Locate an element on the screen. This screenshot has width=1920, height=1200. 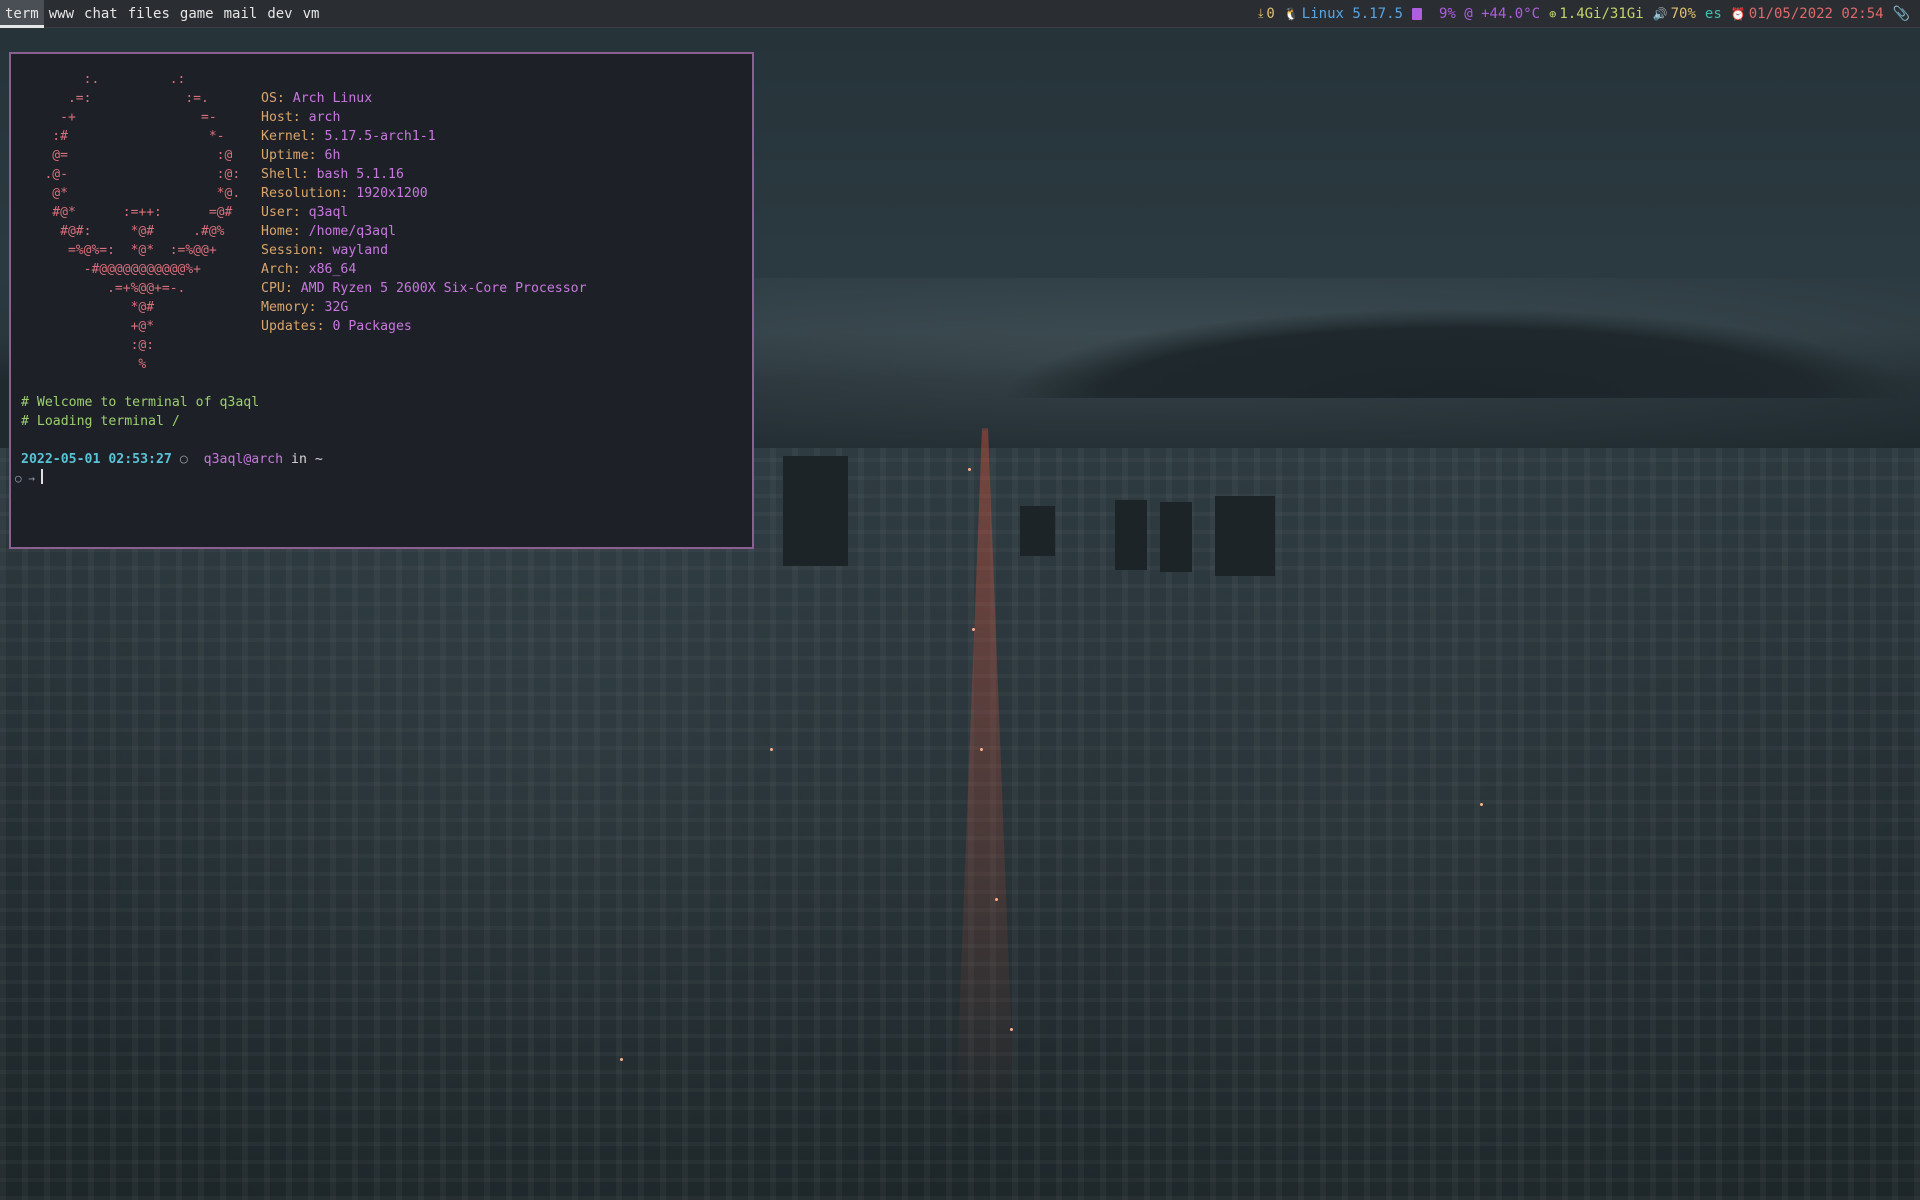
linux-icon: 🐧 is located at coordinates (1291, 13).